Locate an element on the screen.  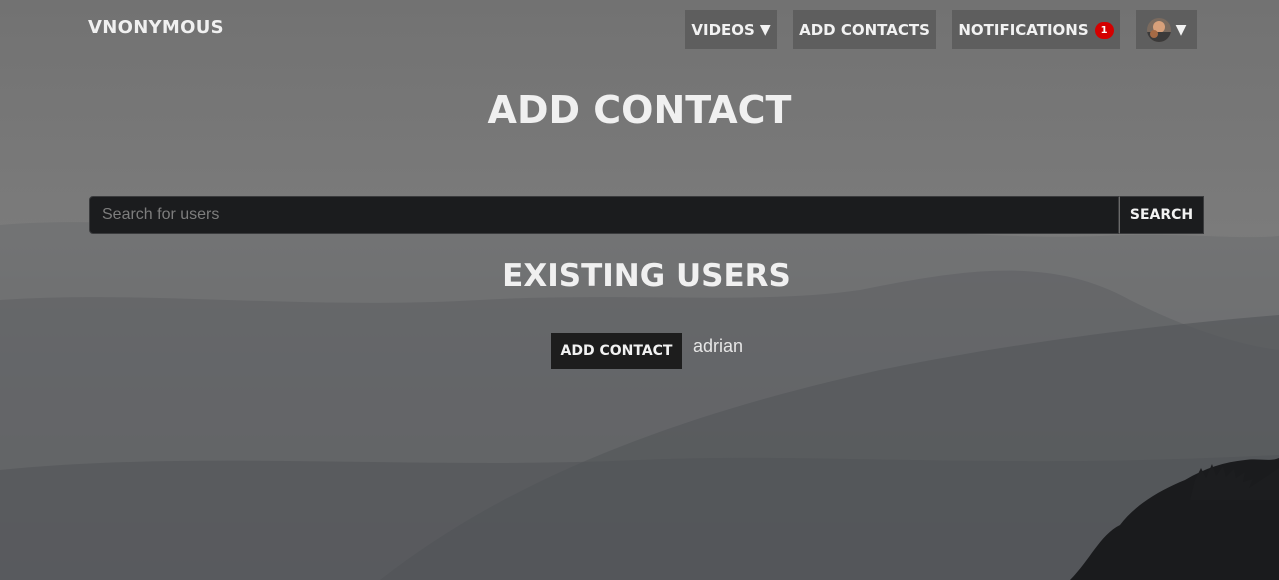
add-contacts-label: ADD CONTACTS is located at coordinates (864, 29).